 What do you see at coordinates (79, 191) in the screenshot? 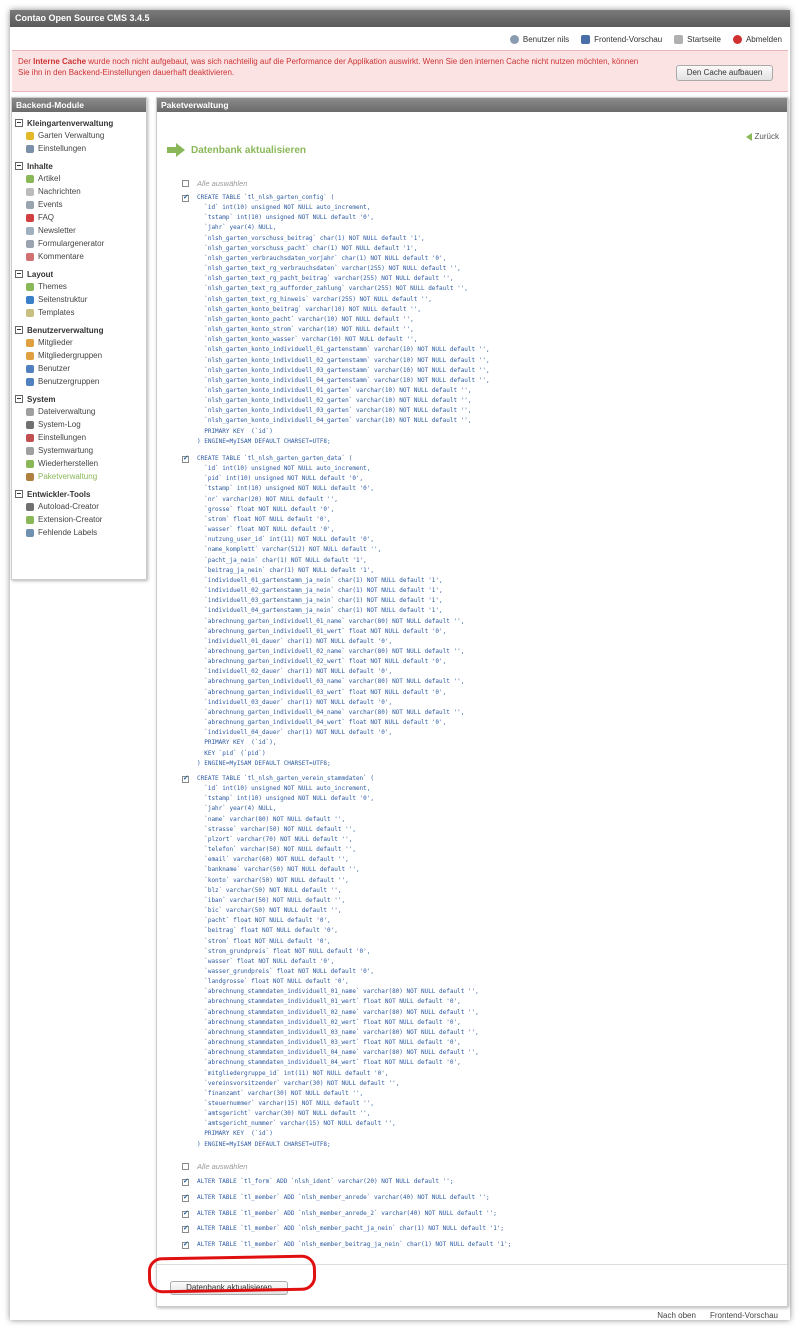
I see `sidebar-item: Nachrichten` at bounding box center [79, 191].